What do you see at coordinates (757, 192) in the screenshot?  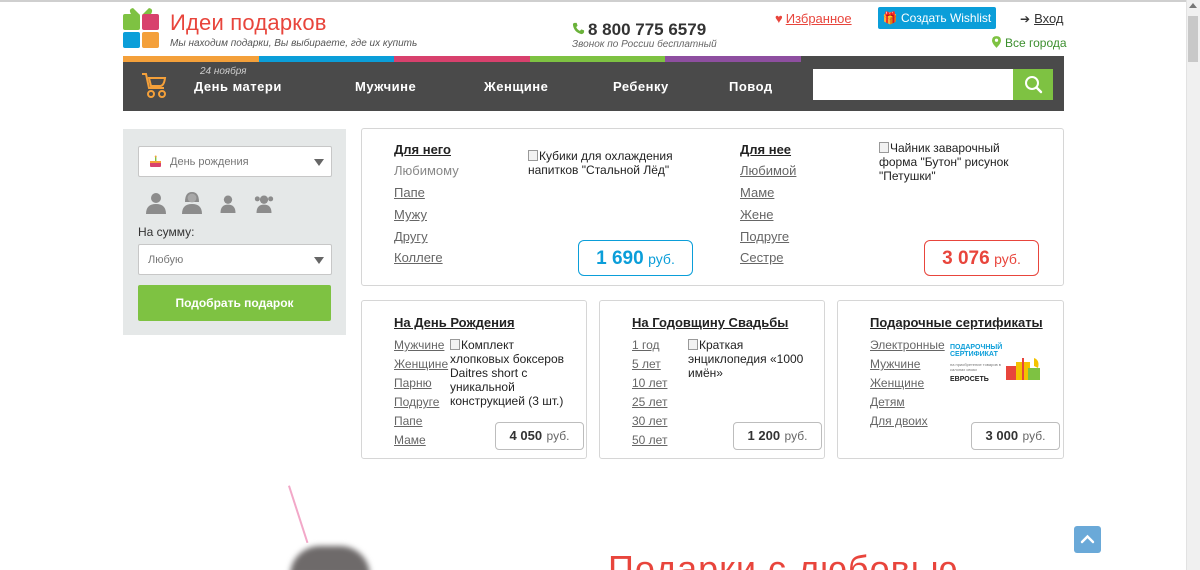 I see `for-her-link-mom: Маме` at bounding box center [757, 192].